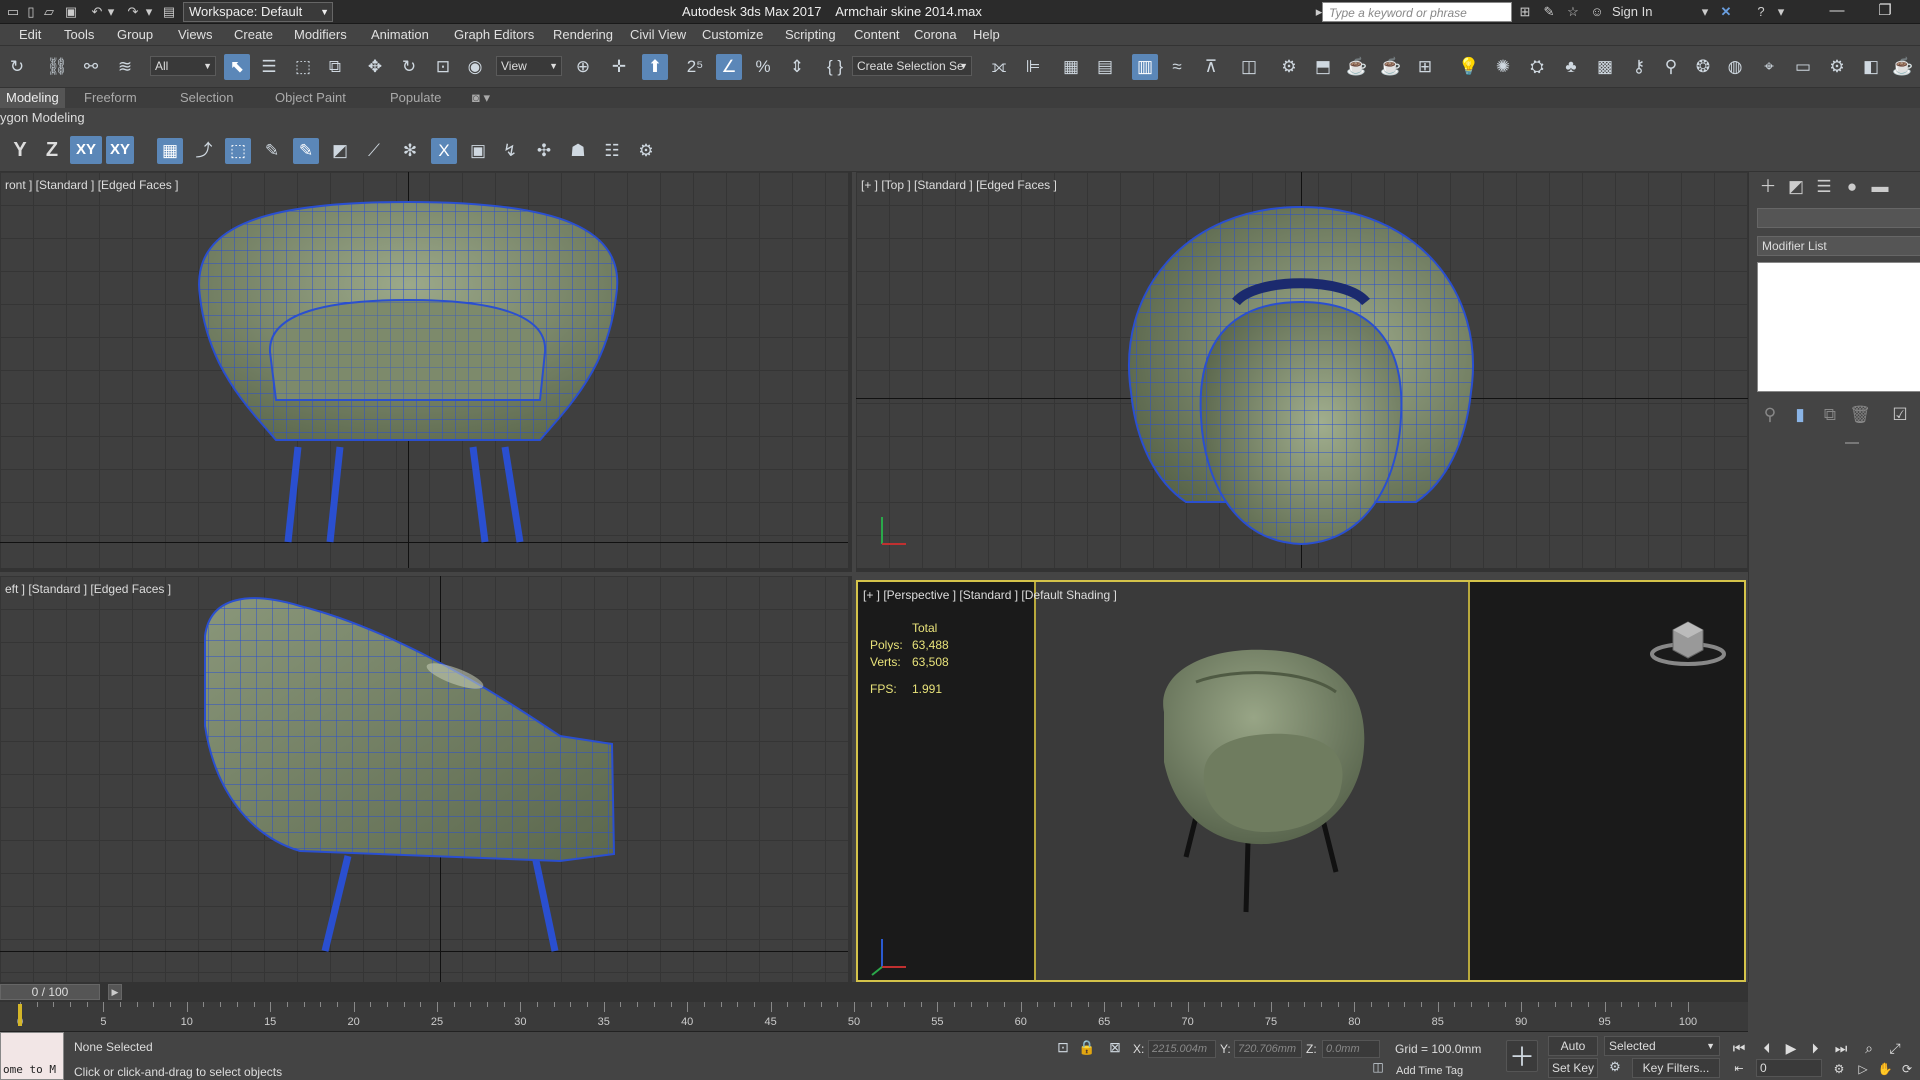 Image resolution: width=1920 pixels, height=1080 pixels. I want to click on workspace-dropdown: Workspace: Default ▼, so click(258, 12).